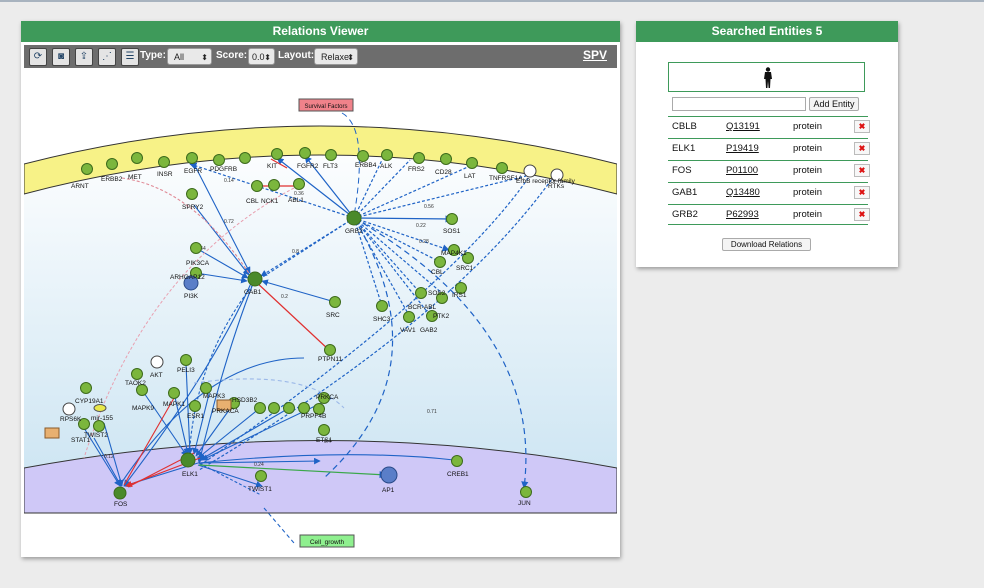 Image resolution: width=984 pixels, height=588 pixels. What do you see at coordinates (100, 408) in the screenshot?
I see `mir-155-node` at bounding box center [100, 408].